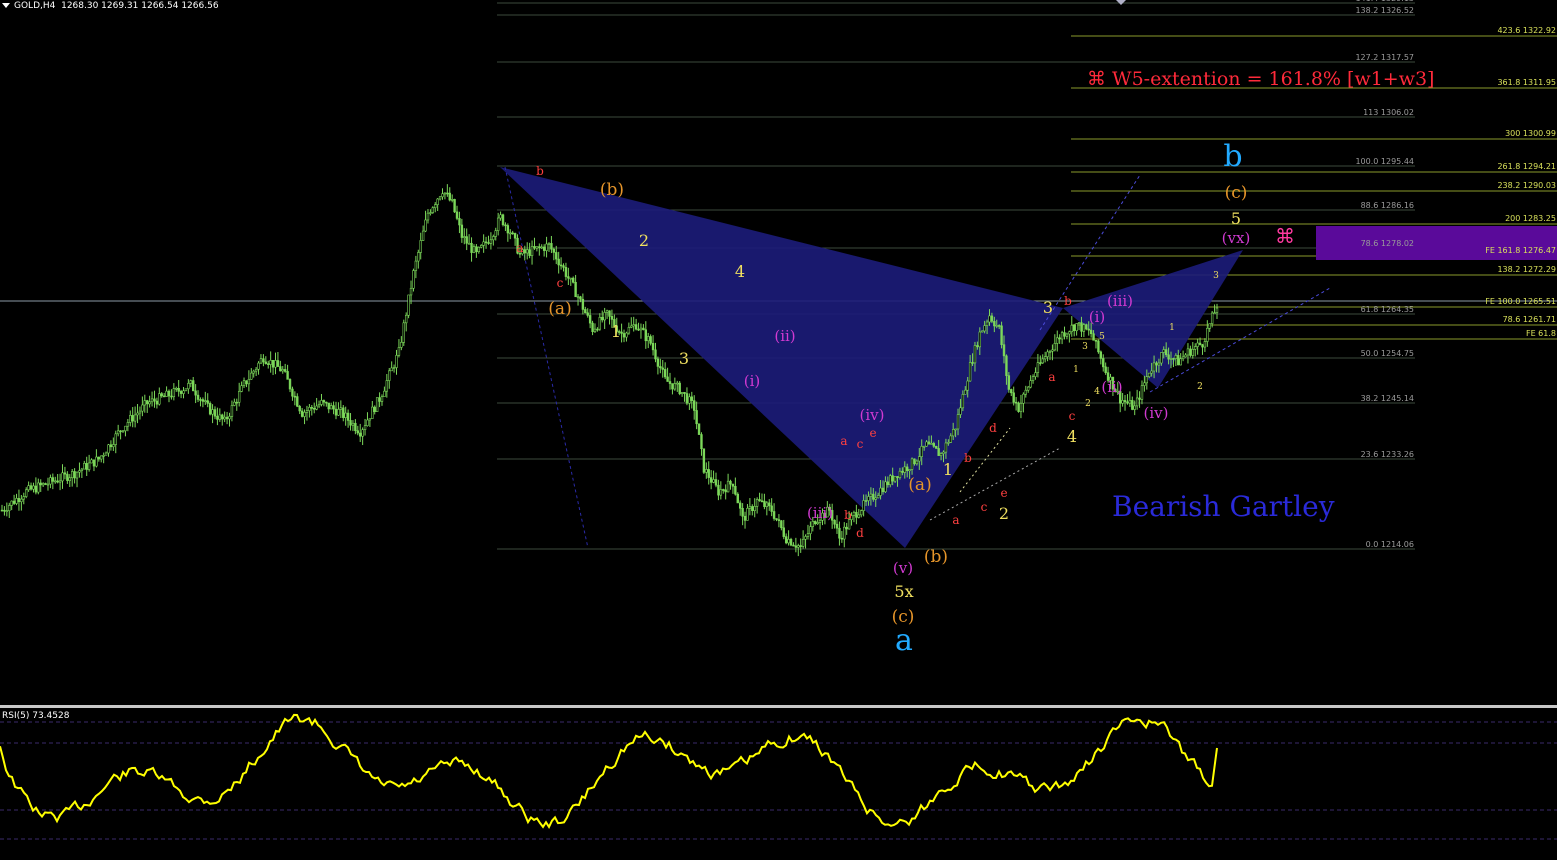 This screenshot has width=1557, height=860. I want to click on retracement-level-label: 50.0 1254.75, so click(1387, 353).